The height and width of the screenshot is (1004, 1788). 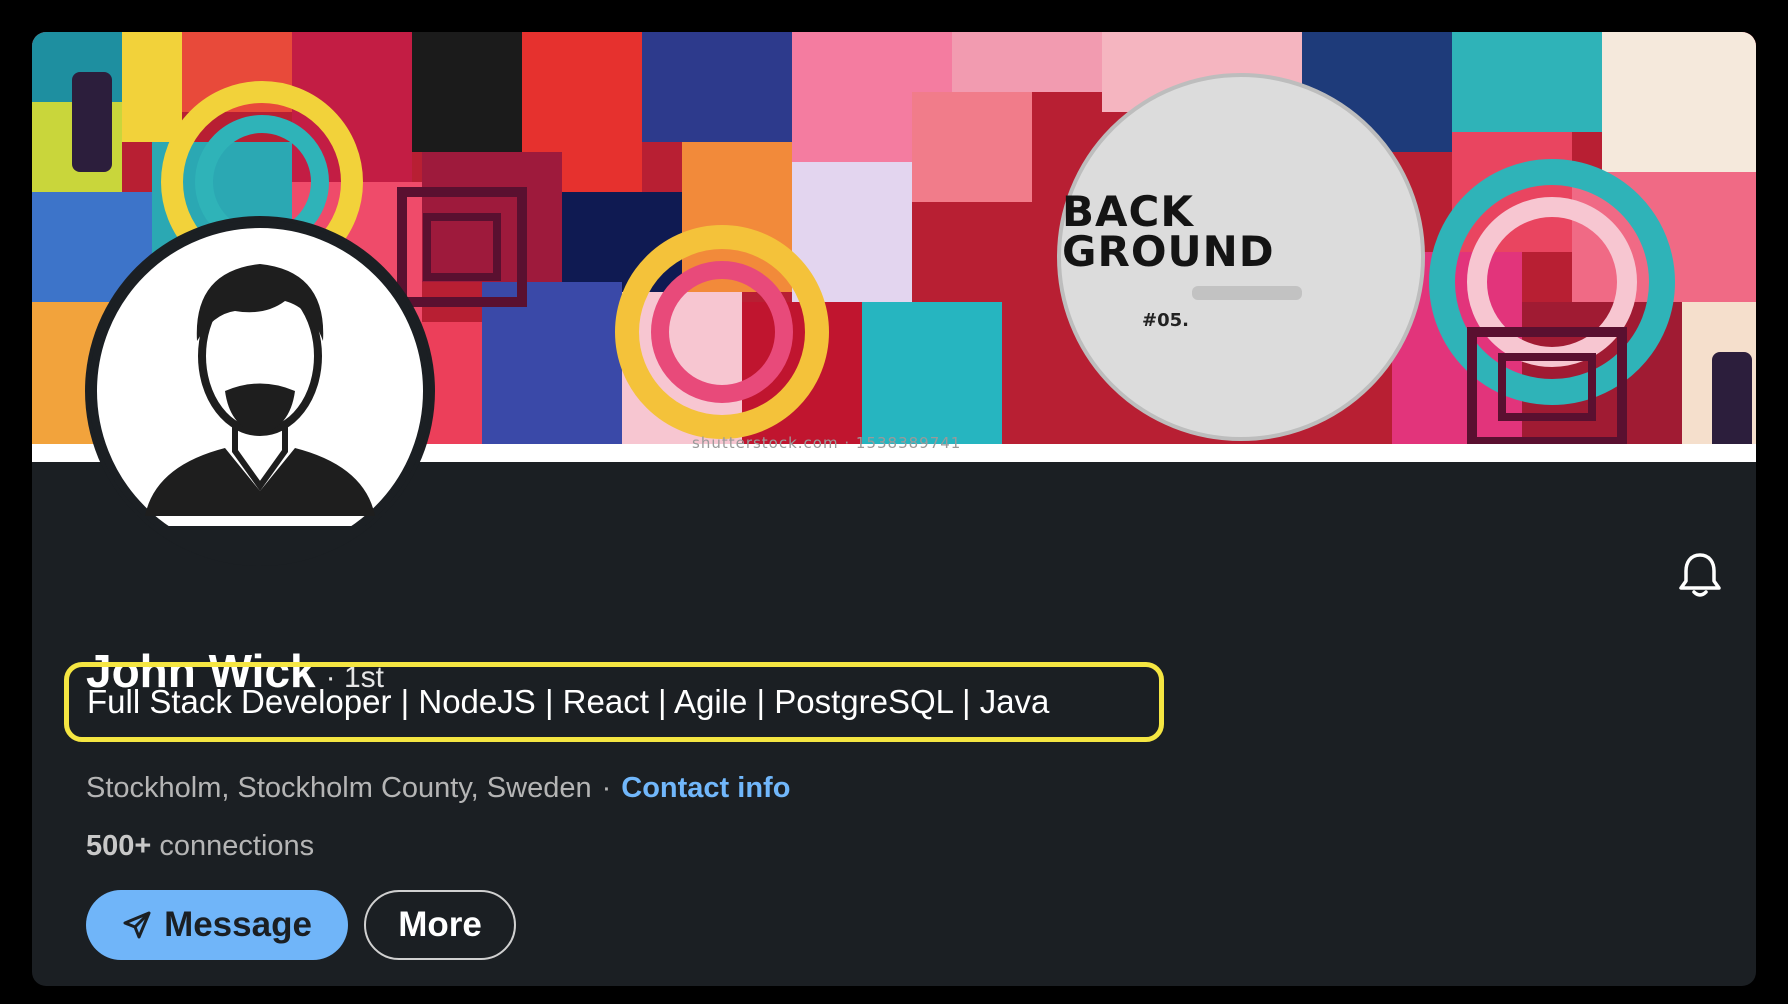 I want to click on more-button: More, so click(x=440, y=925).